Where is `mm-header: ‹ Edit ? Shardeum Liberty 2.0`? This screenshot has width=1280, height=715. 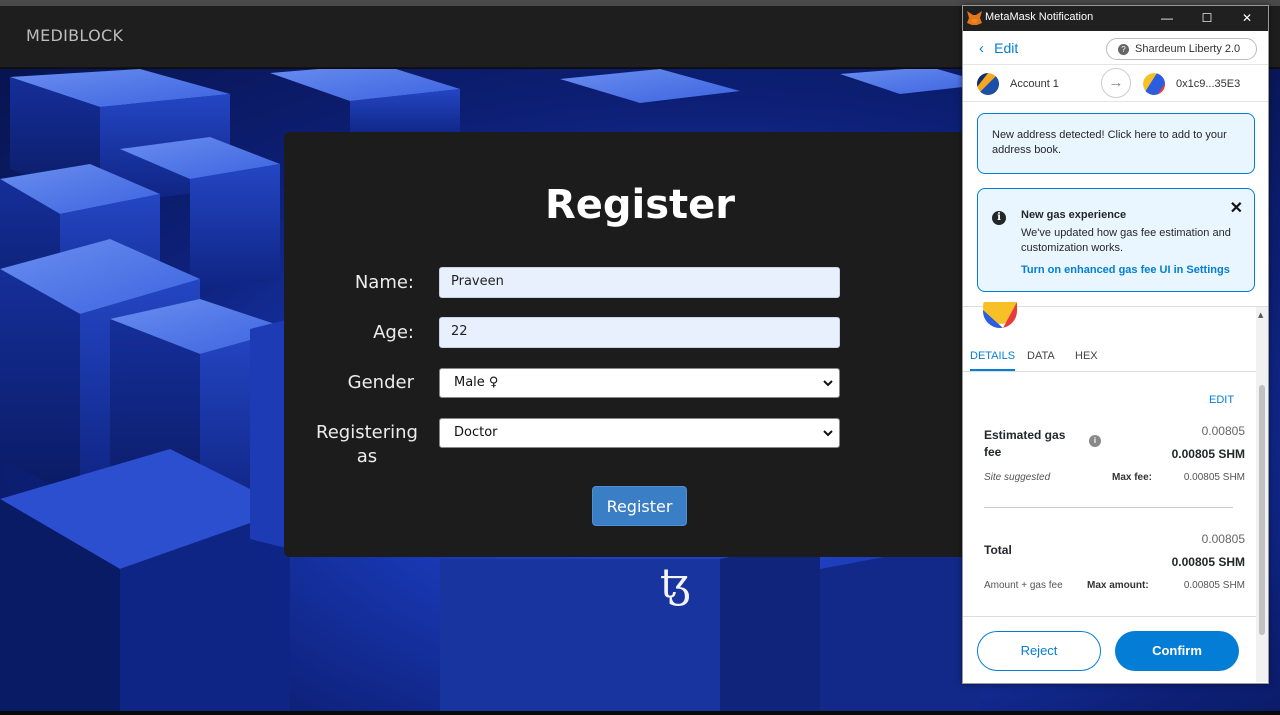
mm-header: ‹ Edit ? Shardeum Liberty 2.0 is located at coordinates (1115, 48).